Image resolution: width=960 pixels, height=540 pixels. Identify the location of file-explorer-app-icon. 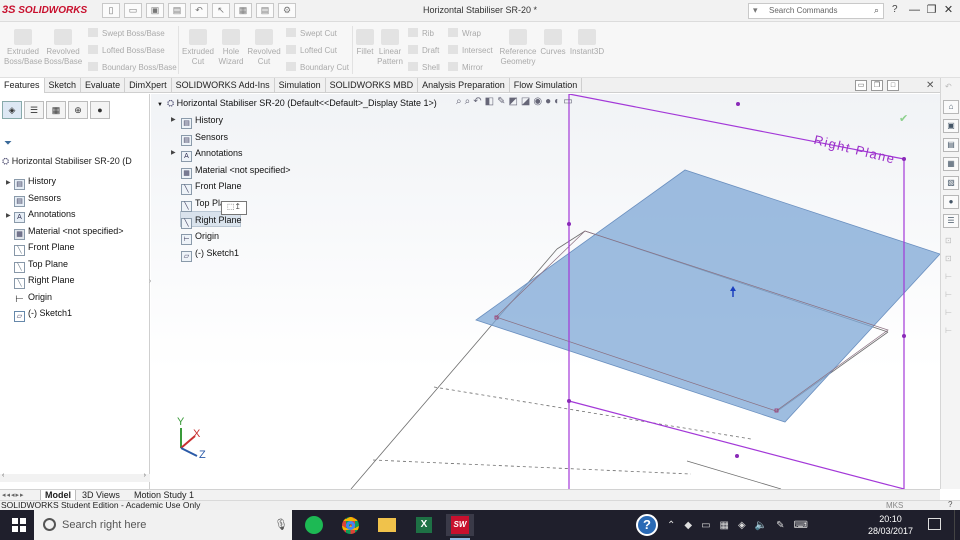
(387, 525).